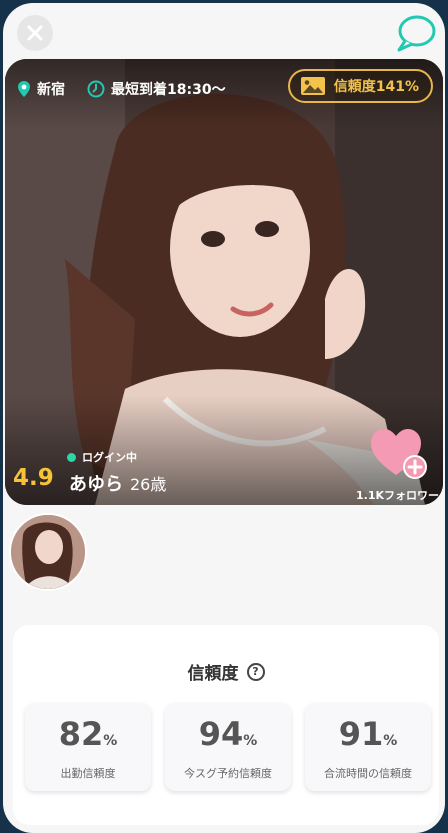 This screenshot has height=833, width=448. I want to click on close-x-icon, so click(35, 33).